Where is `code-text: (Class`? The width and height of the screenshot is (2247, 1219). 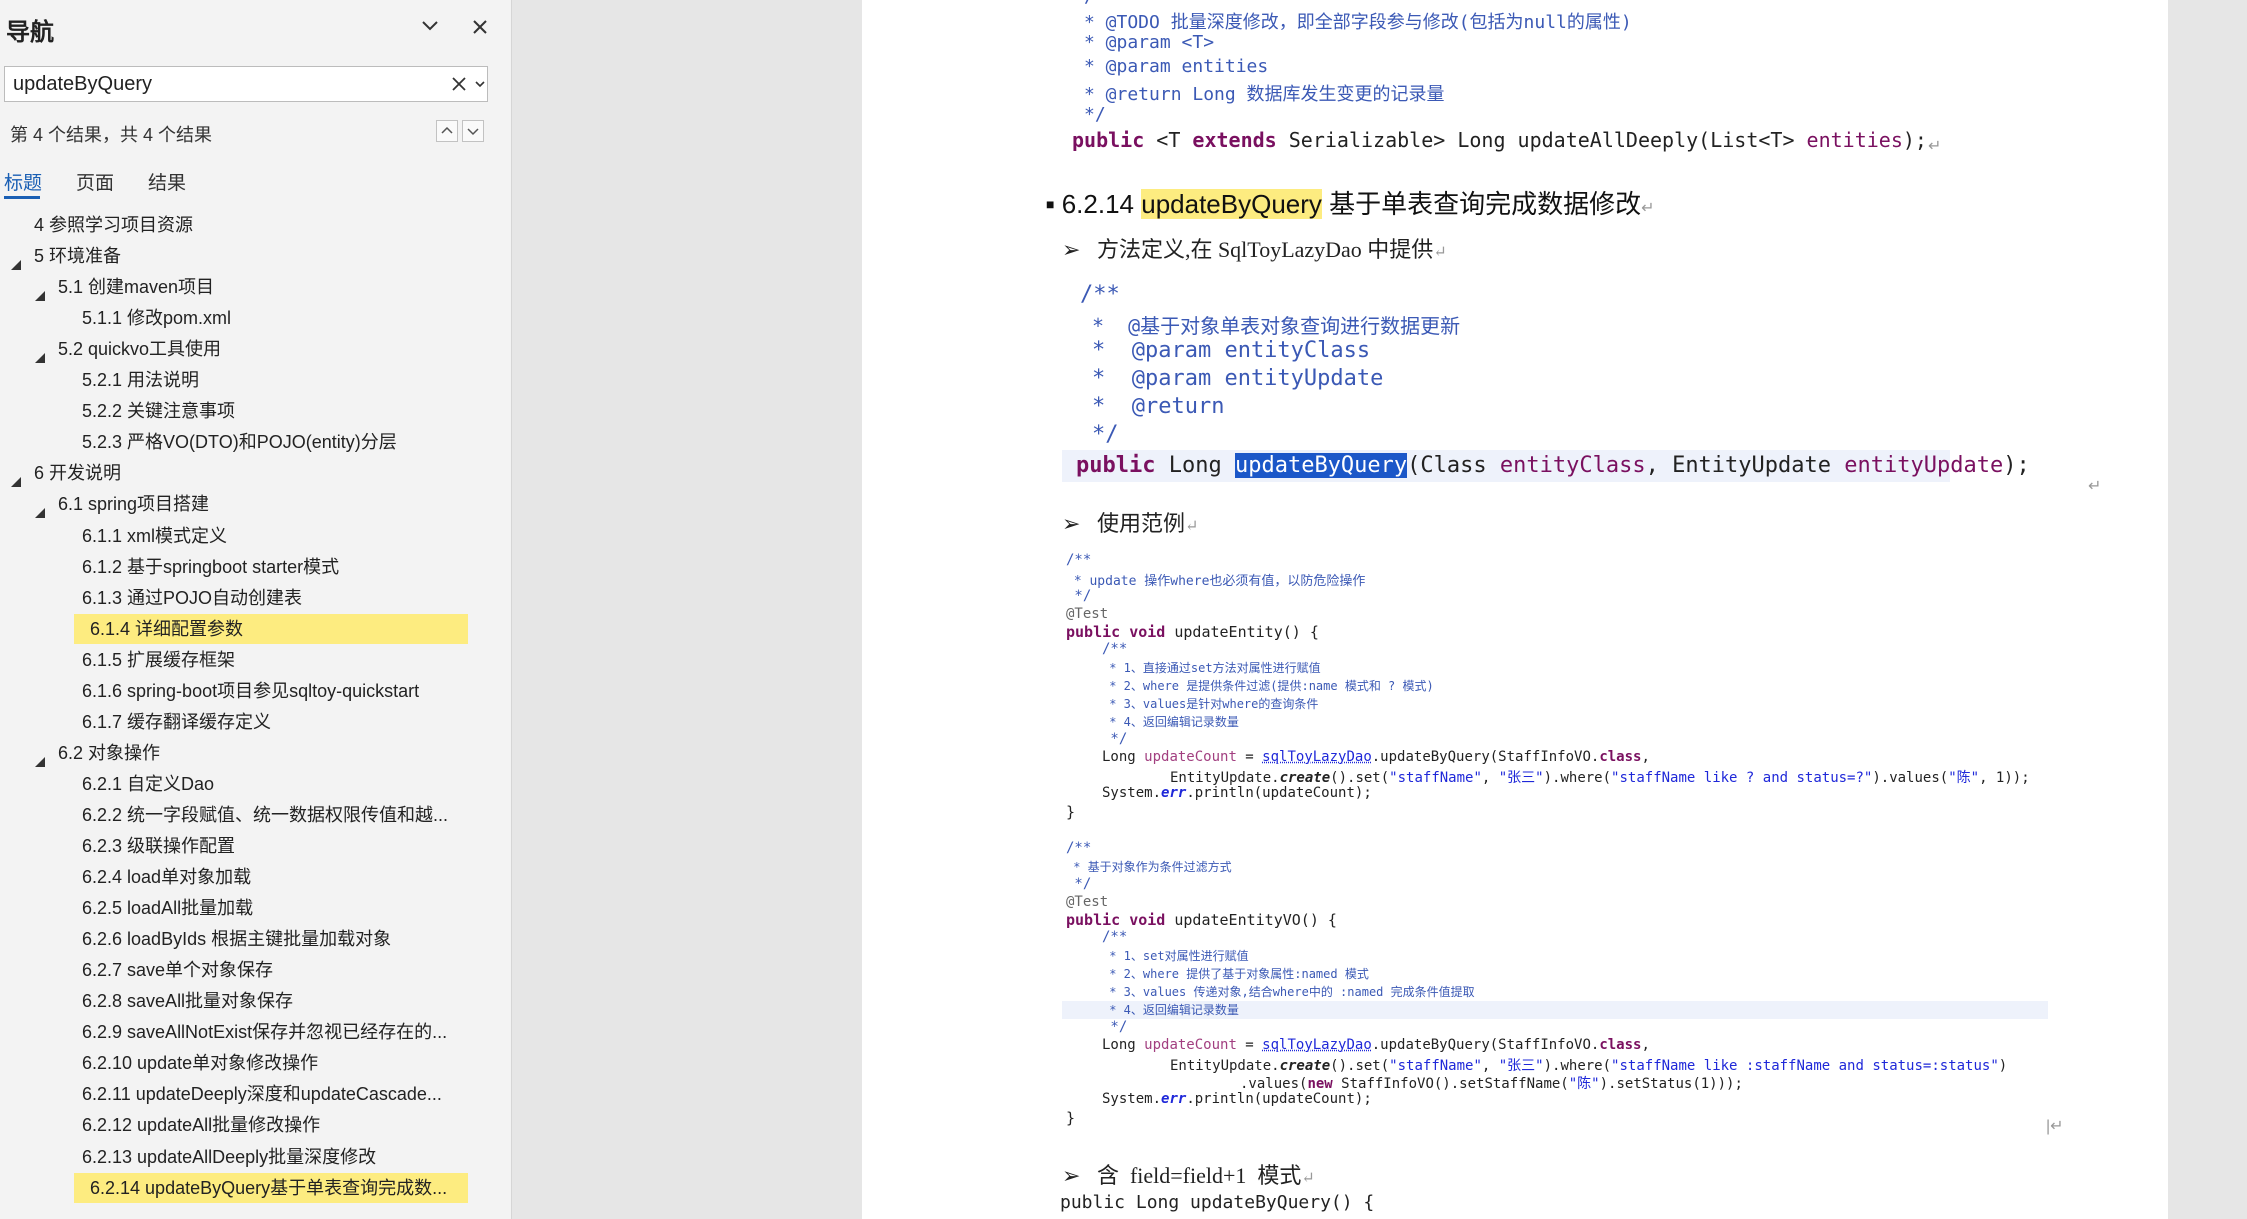
code-text: (Class is located at coordinates (1453, 465).